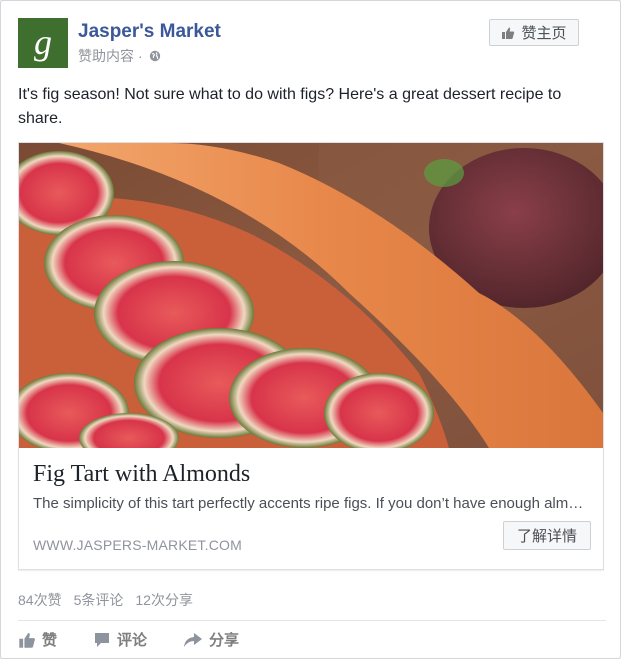  I want to click on shares-count: 12次分享, so click(164, 600).